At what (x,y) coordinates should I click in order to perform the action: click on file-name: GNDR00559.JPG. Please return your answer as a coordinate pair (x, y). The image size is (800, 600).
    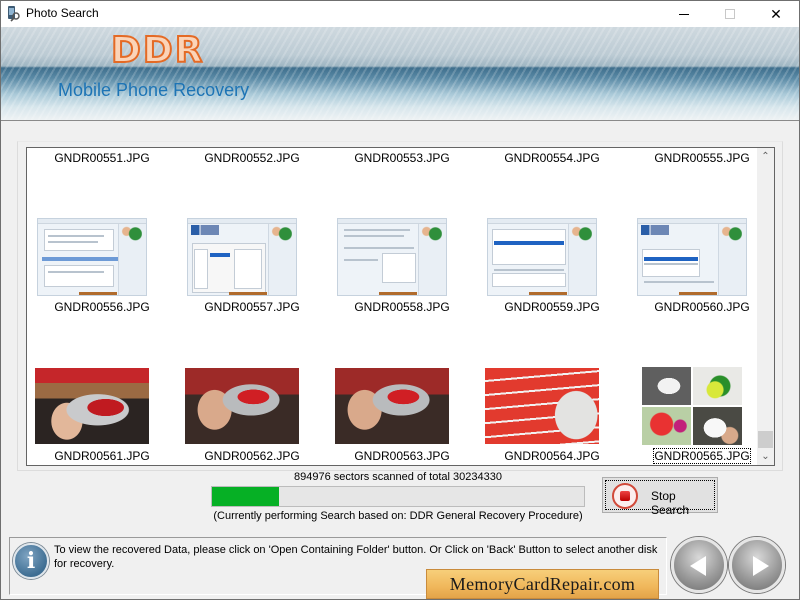
    Looking at the image, I should click on (552, 307).